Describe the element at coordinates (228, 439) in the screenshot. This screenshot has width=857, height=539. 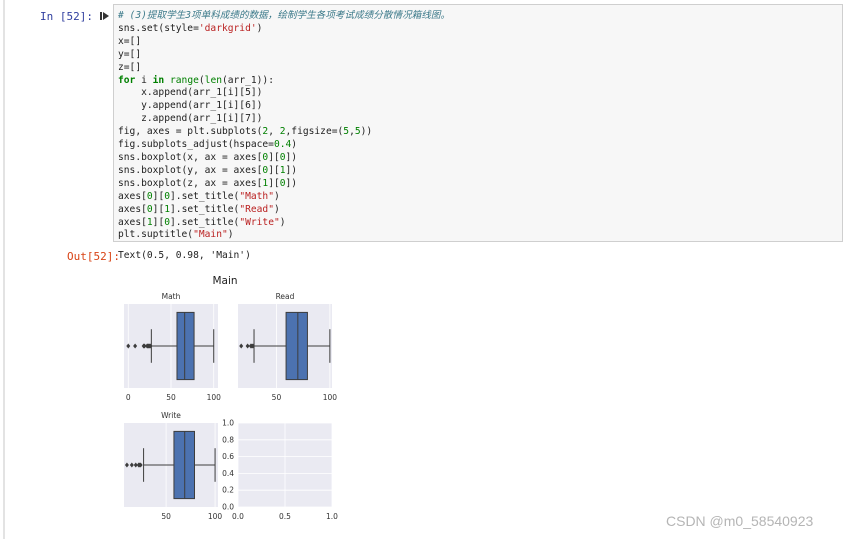
I see `y-tick-label: 0.8` at that location.